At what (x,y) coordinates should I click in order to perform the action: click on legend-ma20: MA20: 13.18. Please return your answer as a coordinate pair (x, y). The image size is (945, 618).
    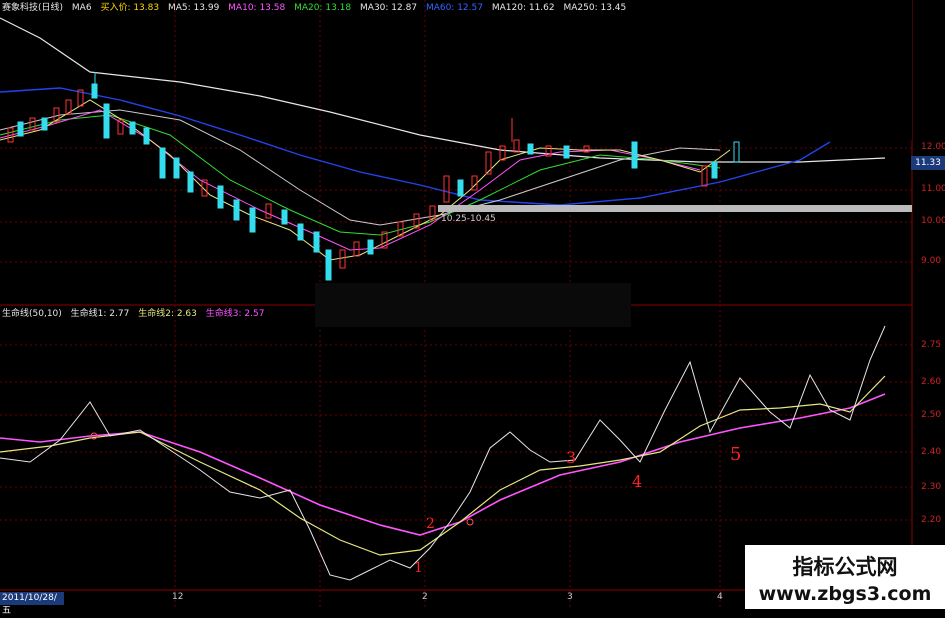
    Looking at the image, I should click on (323, 8).